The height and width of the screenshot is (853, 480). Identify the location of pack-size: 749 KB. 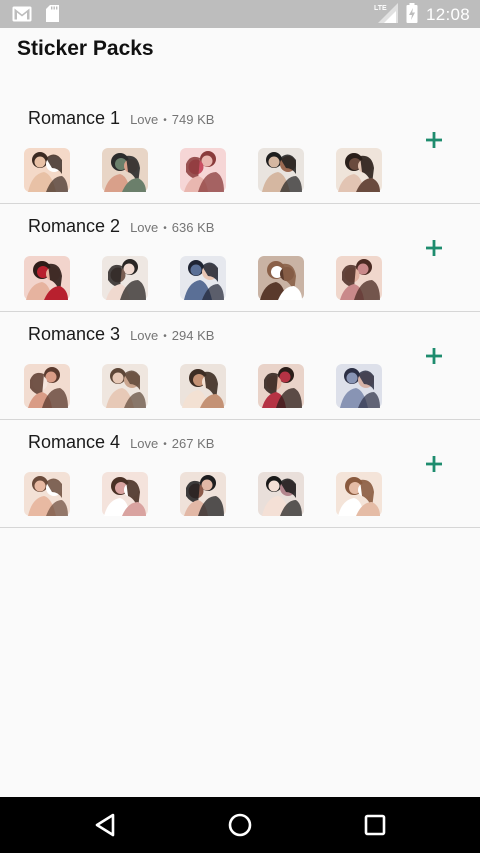
(193, 119).